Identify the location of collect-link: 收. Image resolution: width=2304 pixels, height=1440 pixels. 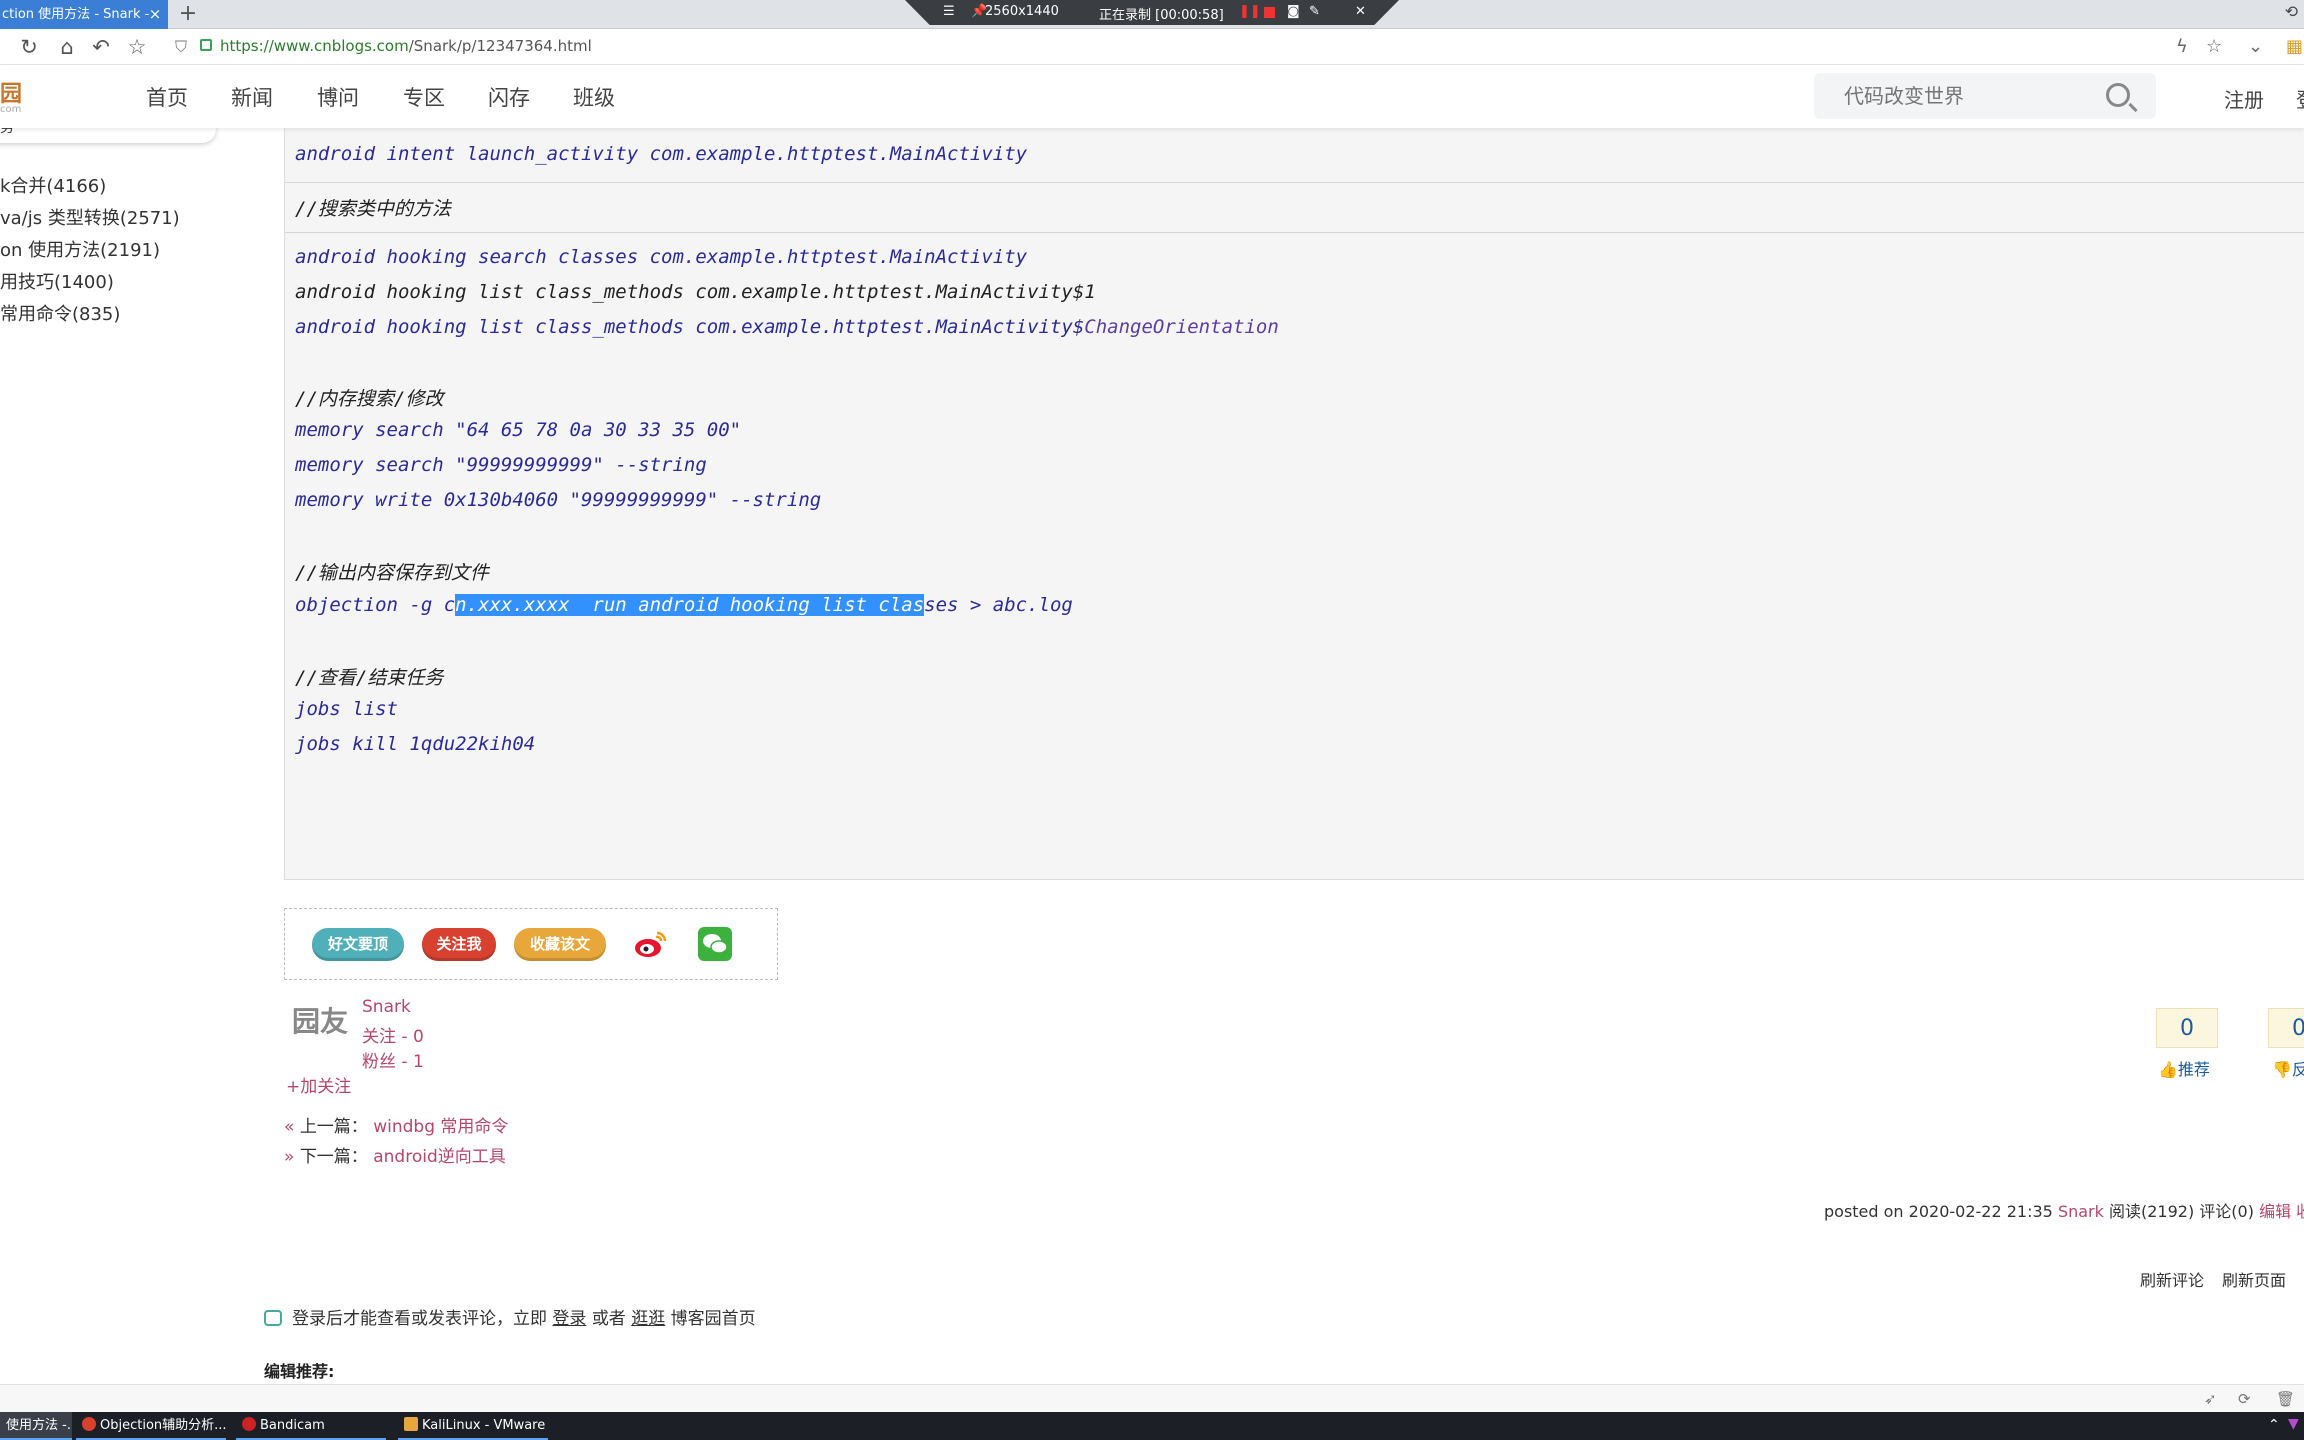
(2300, 1211).